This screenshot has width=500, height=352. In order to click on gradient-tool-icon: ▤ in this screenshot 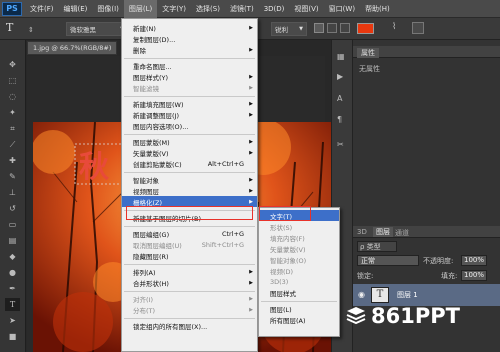, I will do `click(12, 240)`.